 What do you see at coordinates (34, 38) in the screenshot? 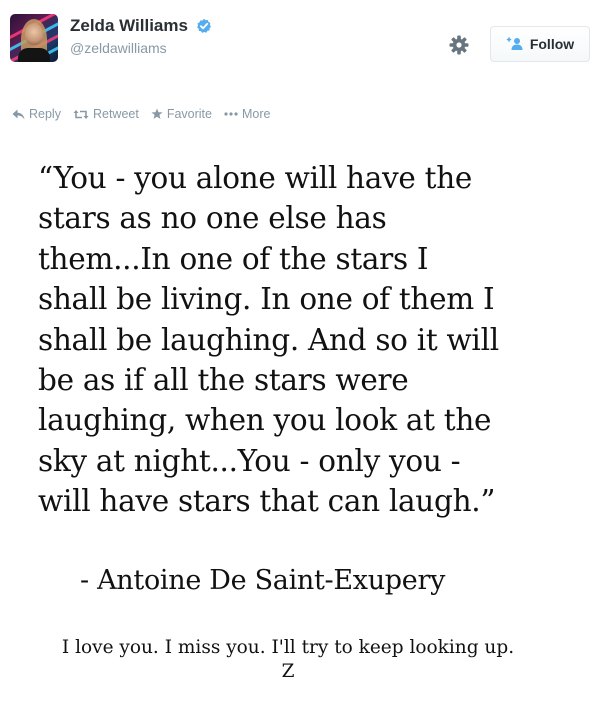
I see `avatar` at bounding box center [34, 38].